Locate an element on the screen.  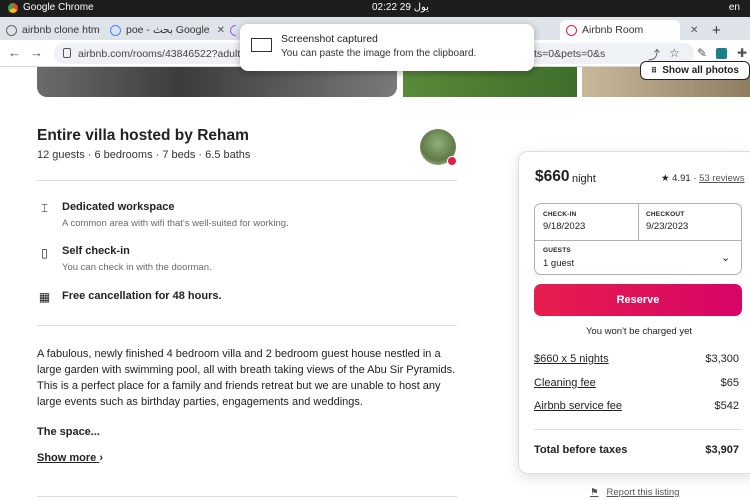
checkout-value: 9/23/2023 is located at coordinates (667, 226).